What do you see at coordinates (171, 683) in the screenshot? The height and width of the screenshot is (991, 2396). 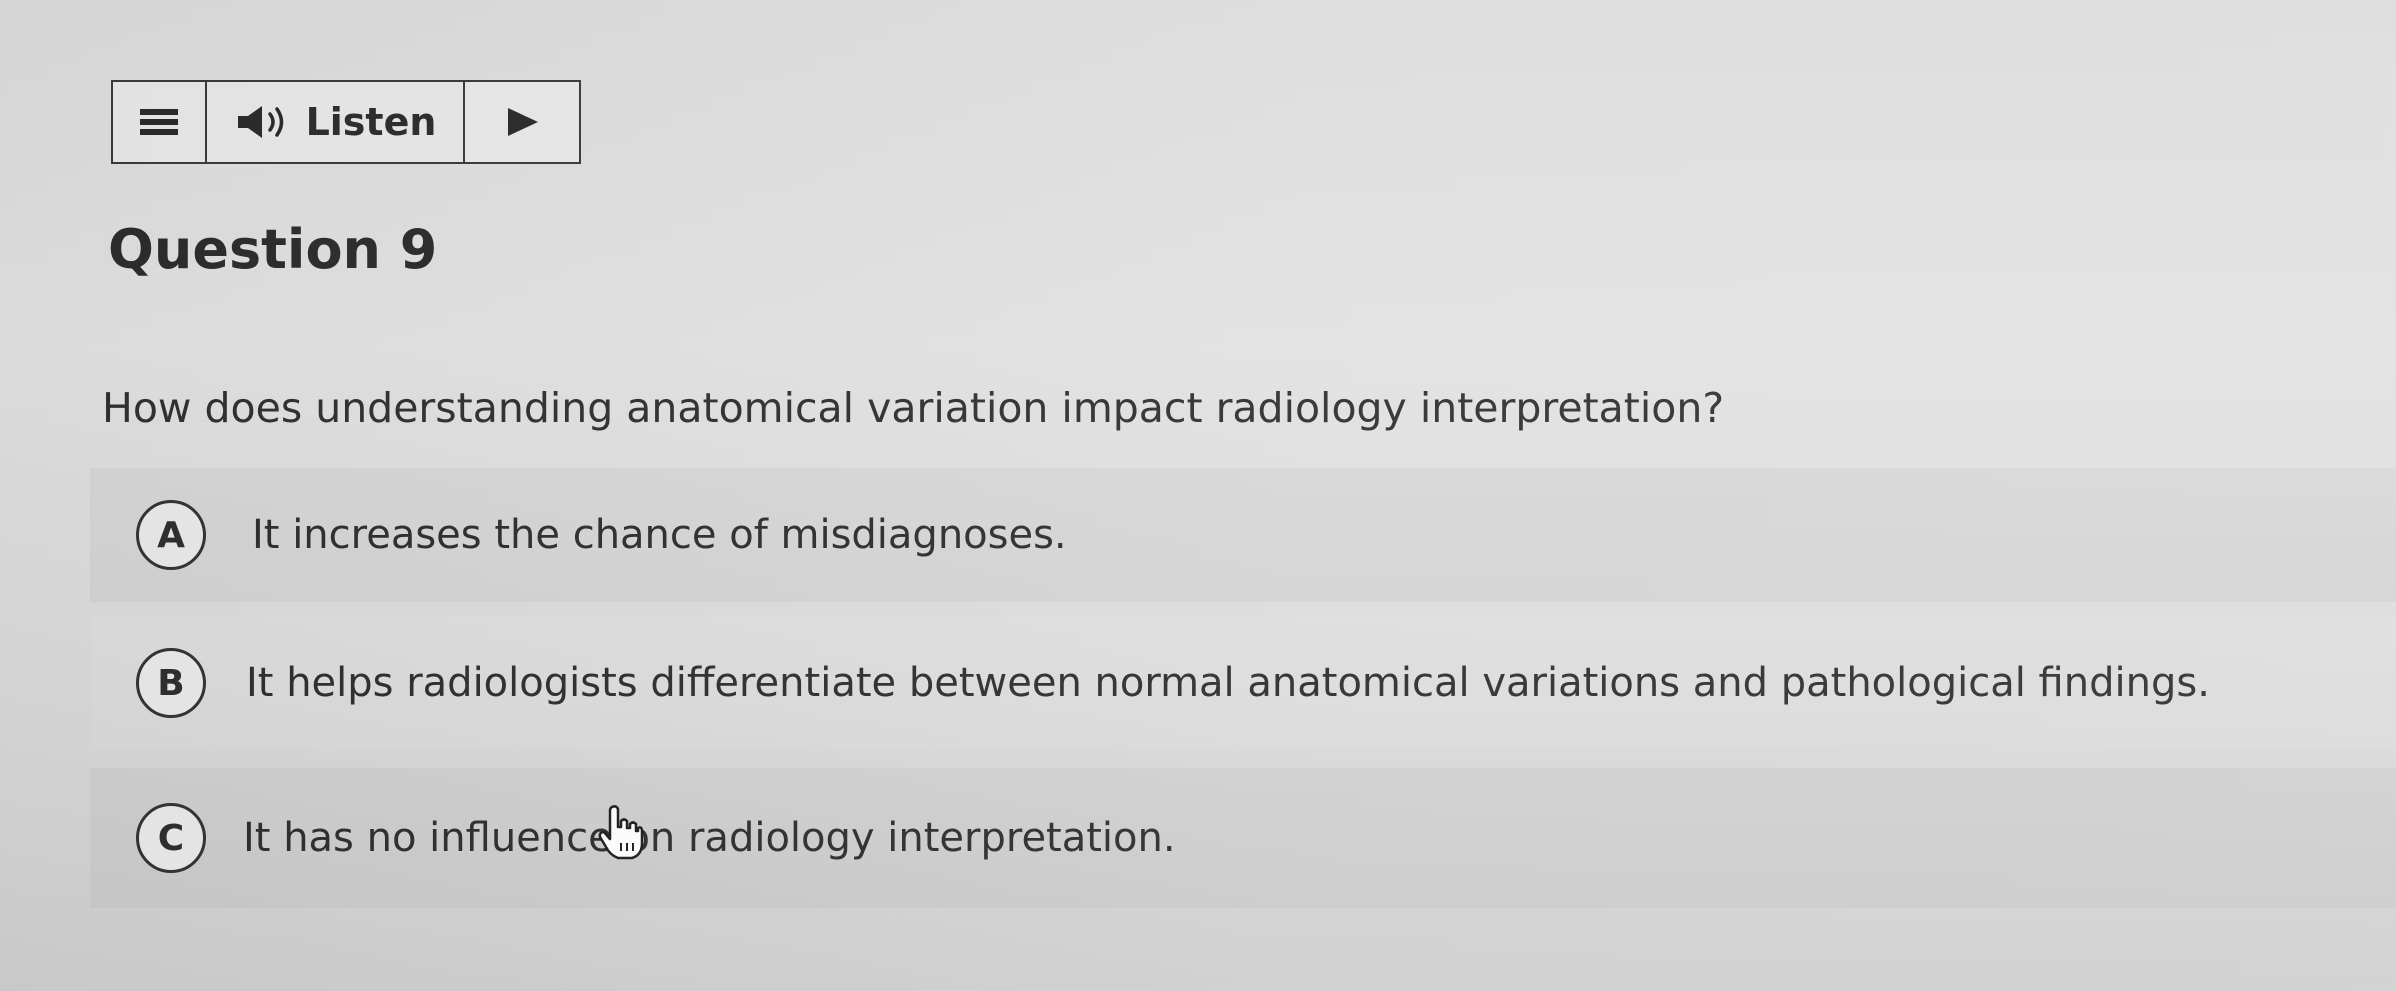 I see `option-letter-b: B` at bounding box center [171, 683].